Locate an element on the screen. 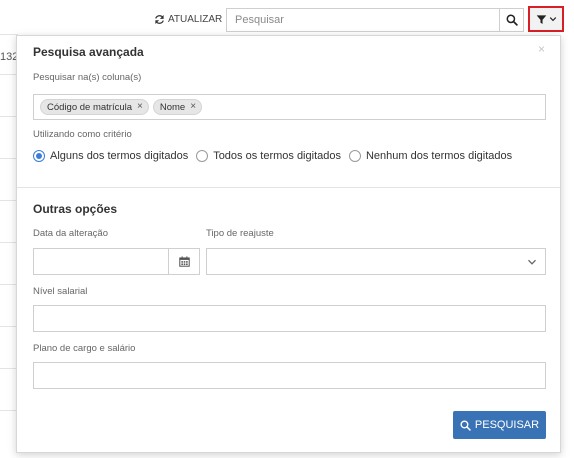 The height and width of the screenshot is (458, 574). section-divider is located at coordinates (288, 187).